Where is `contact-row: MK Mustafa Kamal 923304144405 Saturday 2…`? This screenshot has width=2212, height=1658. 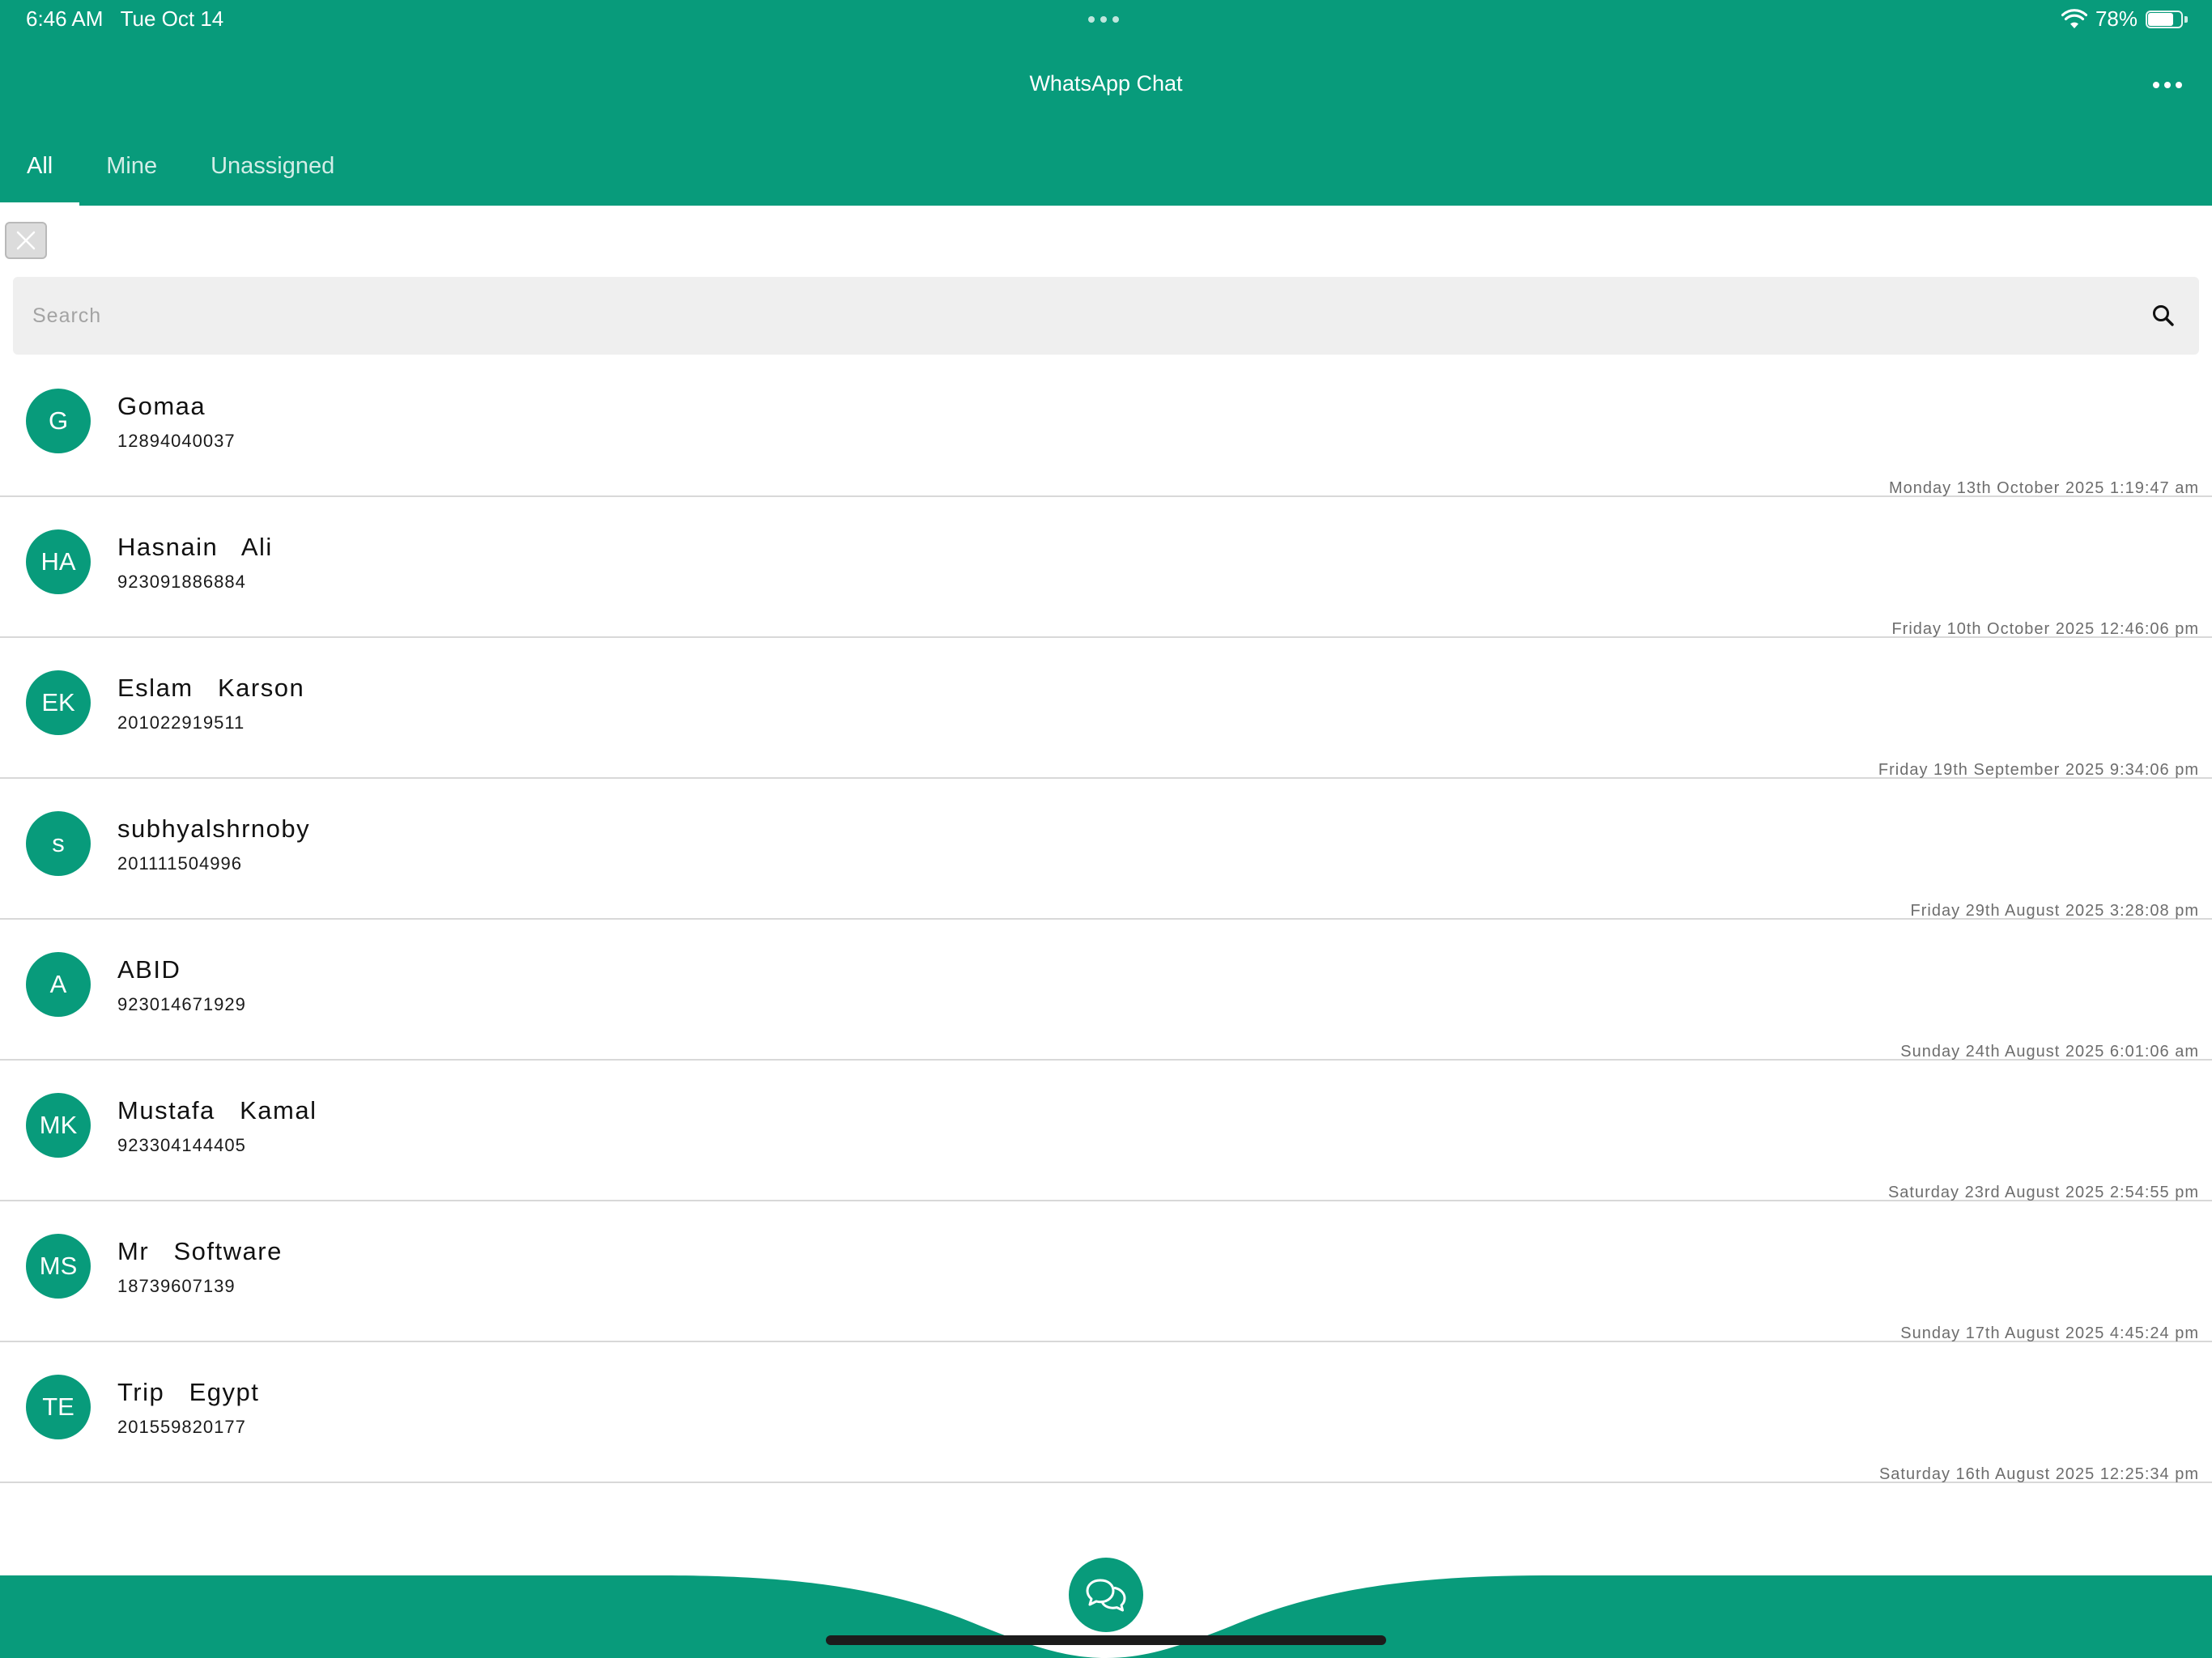 contact-row: MK Mustafa Kamal 923304144405 Saturday 2… is located at coordinates (1106, 1131).